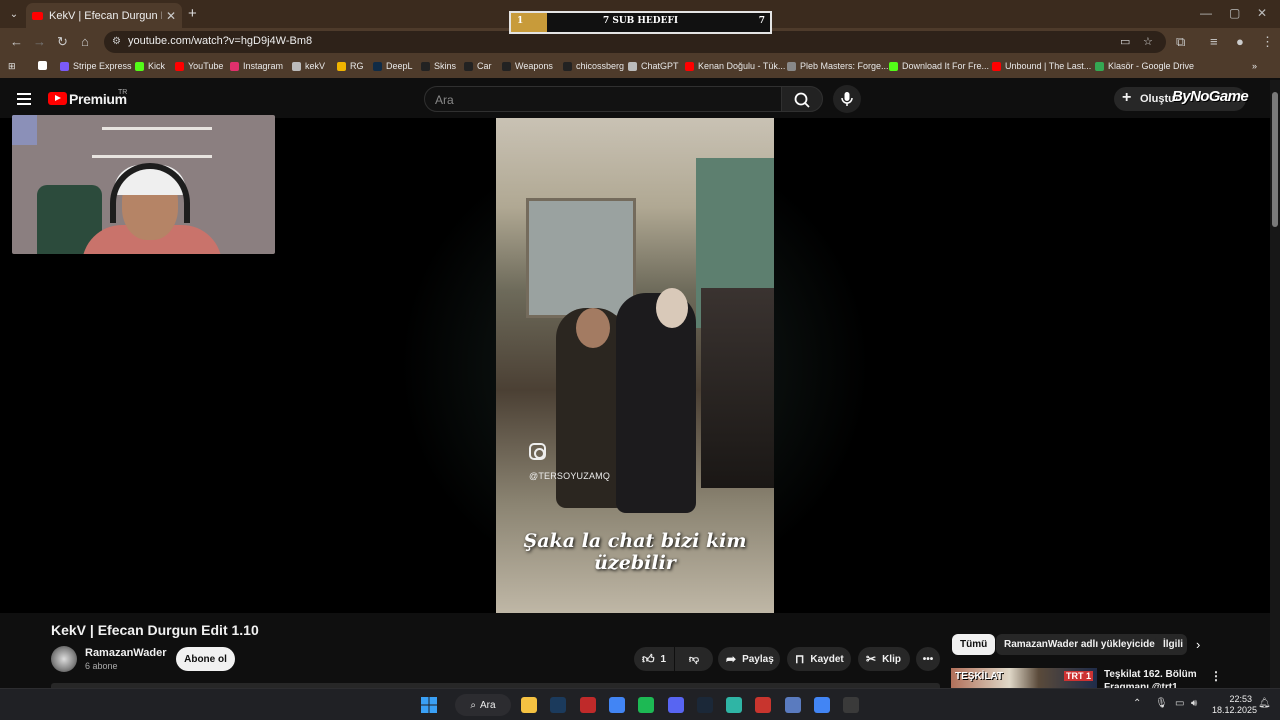 The height and width of the screenshot is (720, 1280). What do you see at coordinates (1234, 13) in the screenshot?
I see `maximize-button: ▢` at bounding box center [1234, 13].